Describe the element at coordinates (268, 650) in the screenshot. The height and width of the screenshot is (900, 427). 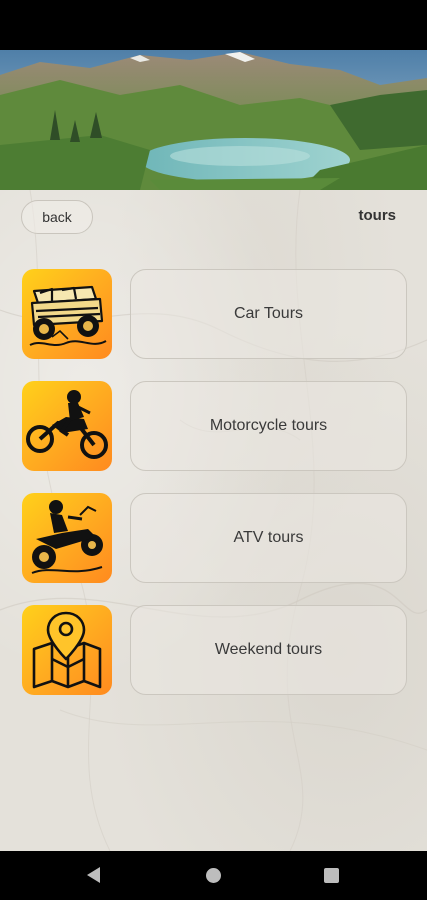
I see `weekend-tours-button: Weekend tours` at that location.